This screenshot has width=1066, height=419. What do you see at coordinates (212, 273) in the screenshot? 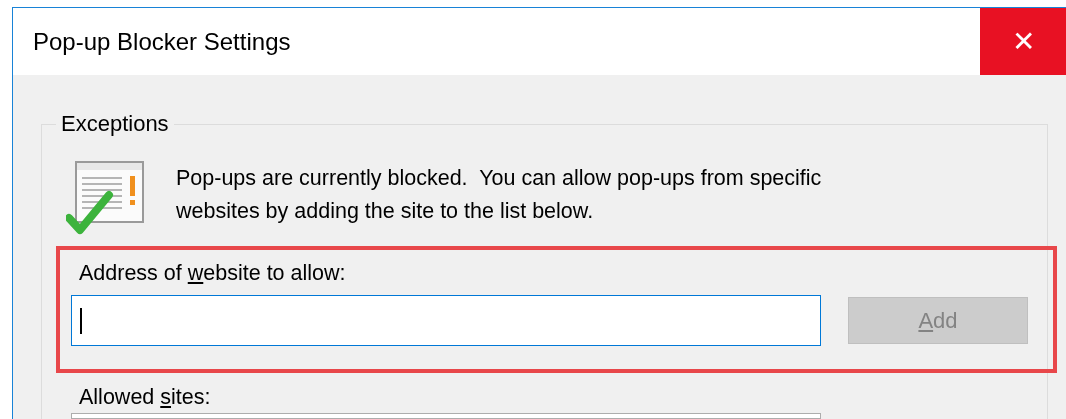
I see `address-label: Address of website to allow:` at bounding box center [212, 273].